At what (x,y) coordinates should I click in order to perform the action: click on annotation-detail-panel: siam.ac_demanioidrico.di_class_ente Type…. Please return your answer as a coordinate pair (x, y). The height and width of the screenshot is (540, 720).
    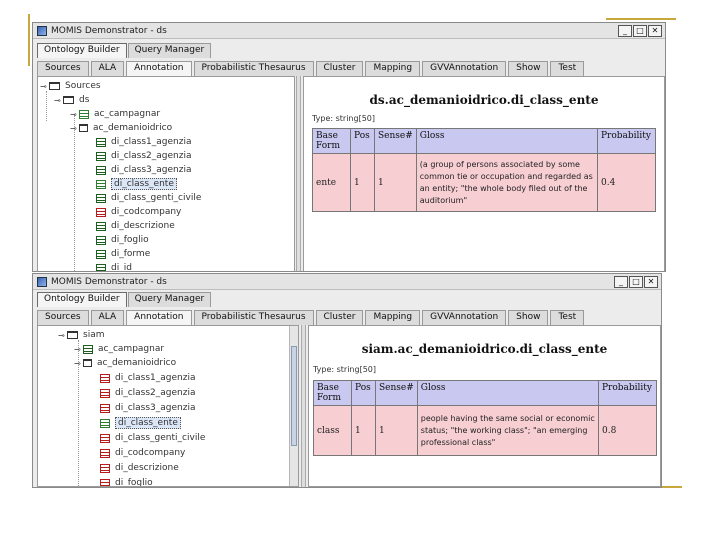
    Looking at the image, I should click on (484, 406).